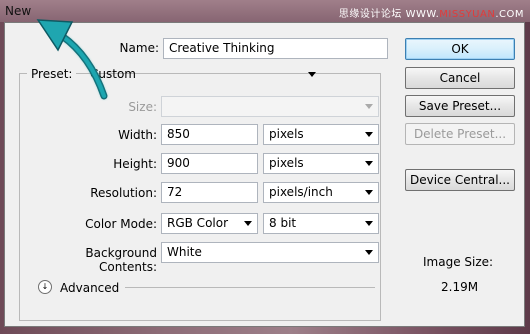 Image resolution: width=530 pixels, height=334 pixels. Describe the element at coordinates (121, 260) in the screenshot. I see `background-label: Background Contents:` at that location.